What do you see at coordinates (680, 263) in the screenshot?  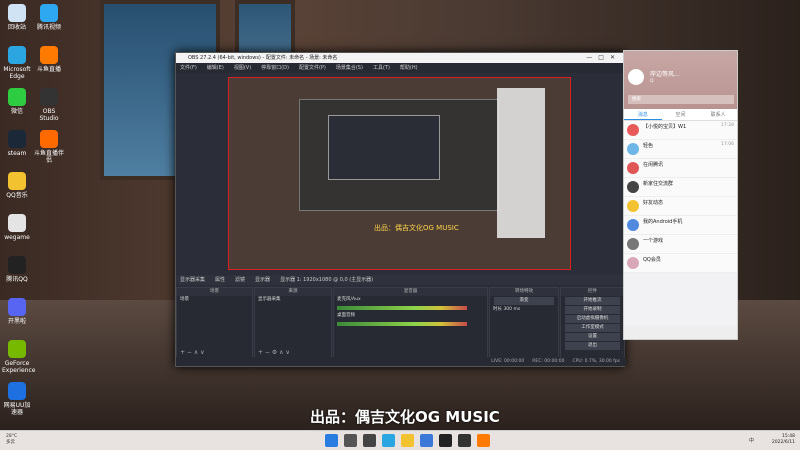 I see `list-item: QQ会员` at bounding box center [680, 263].